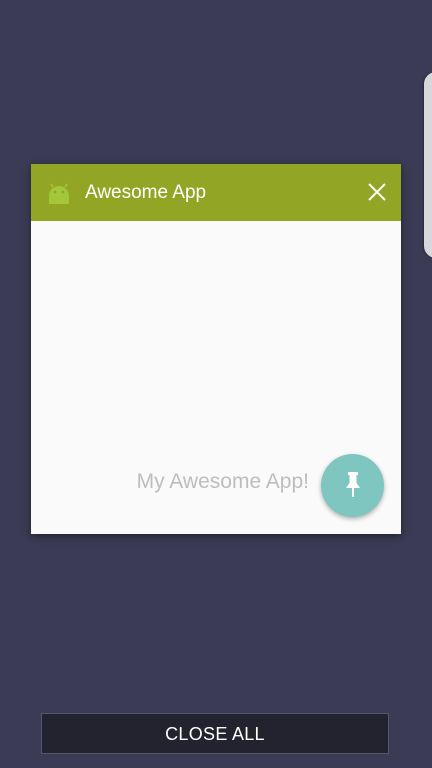 The image size is (432, 768). What do you see at coordinates (59, 193) in the screenshot?
I see `android-icon` at bounding box center [59, 193].